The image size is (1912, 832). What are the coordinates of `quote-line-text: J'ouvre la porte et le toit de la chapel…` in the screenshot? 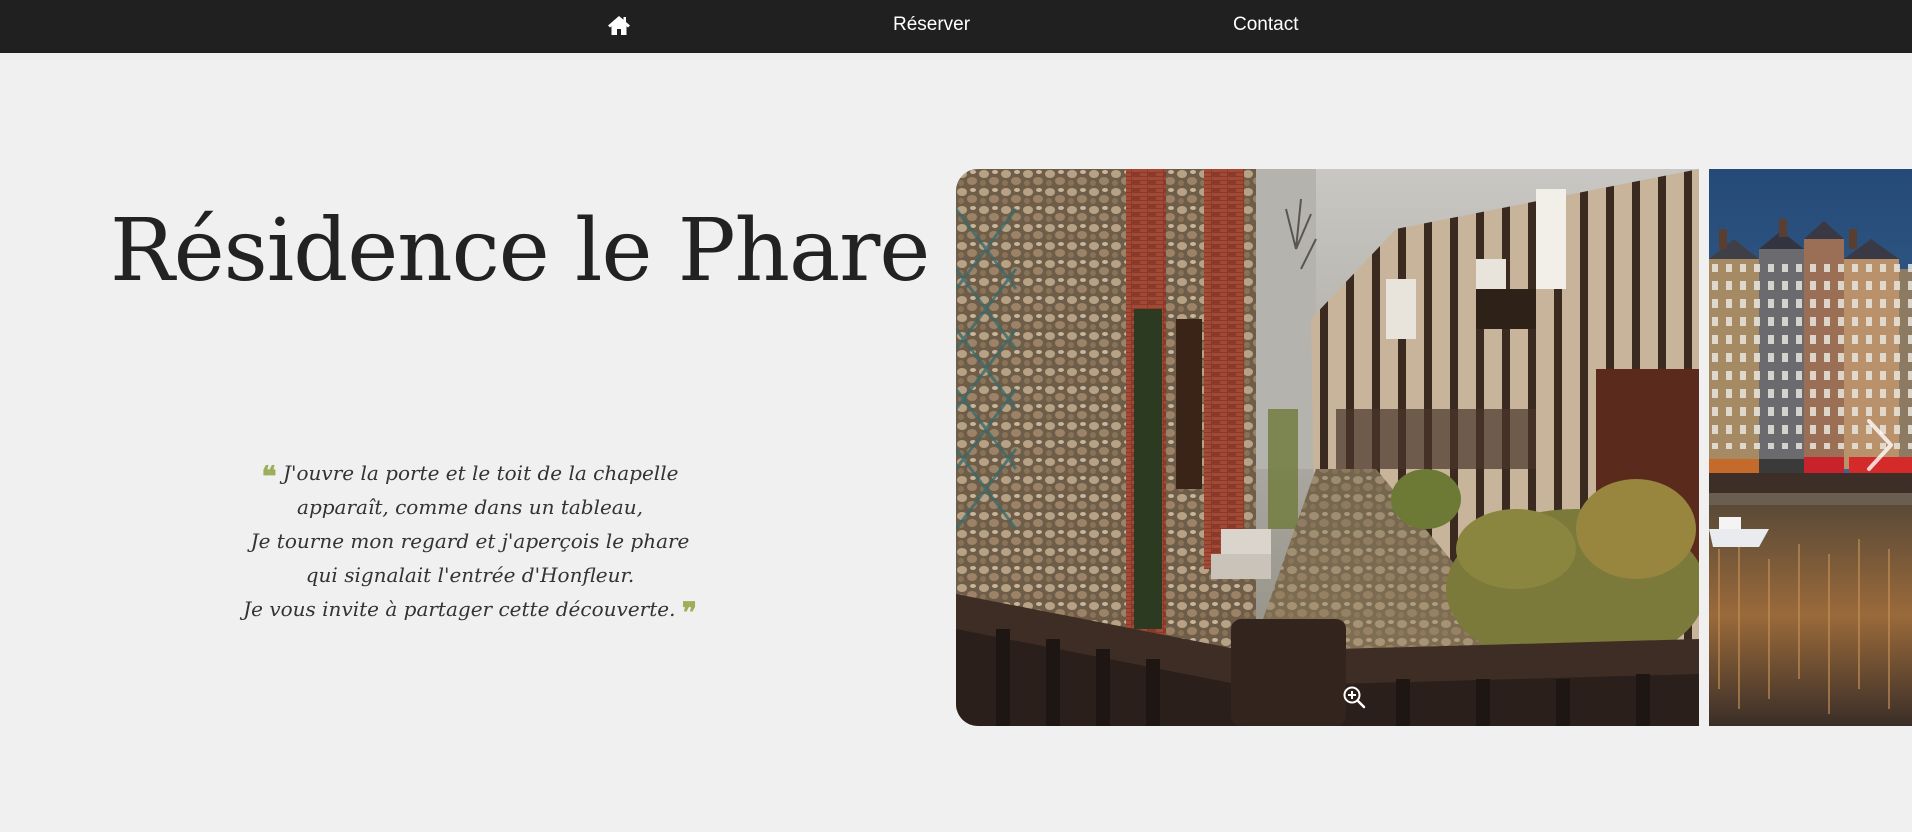 It's located at (480, 473).